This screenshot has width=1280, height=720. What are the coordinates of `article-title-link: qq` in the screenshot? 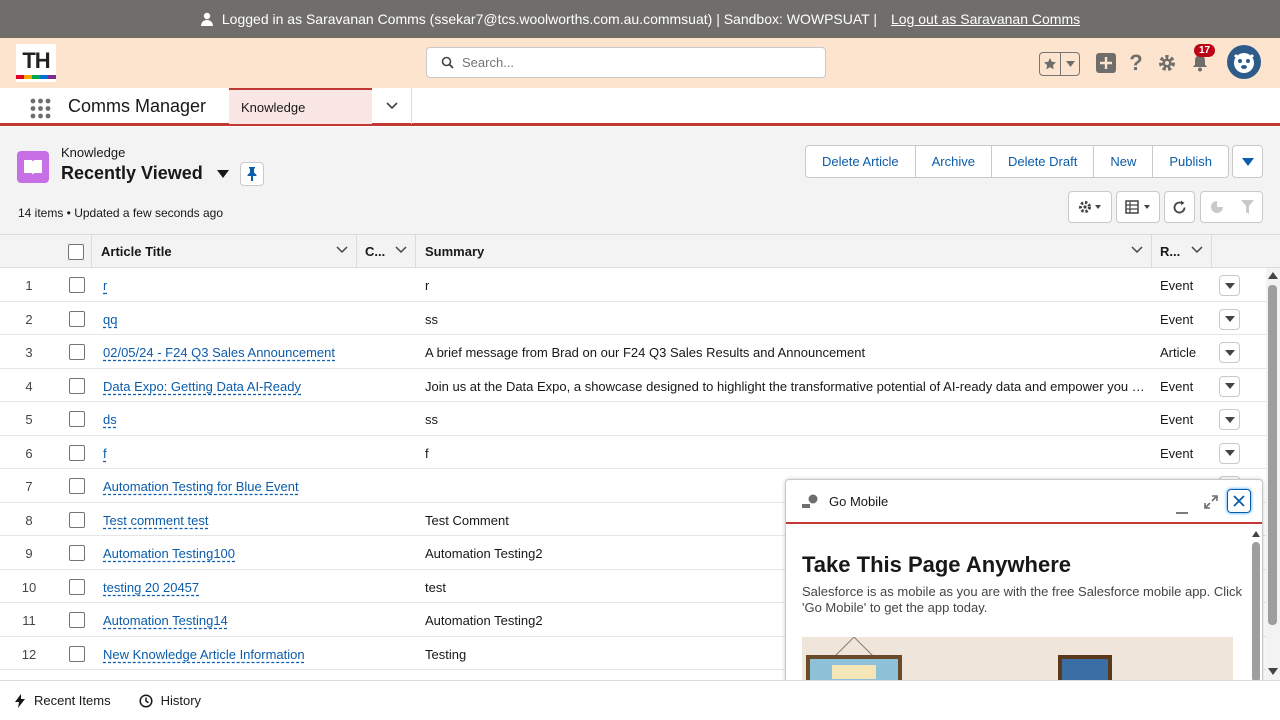 It's located at (110, 319).